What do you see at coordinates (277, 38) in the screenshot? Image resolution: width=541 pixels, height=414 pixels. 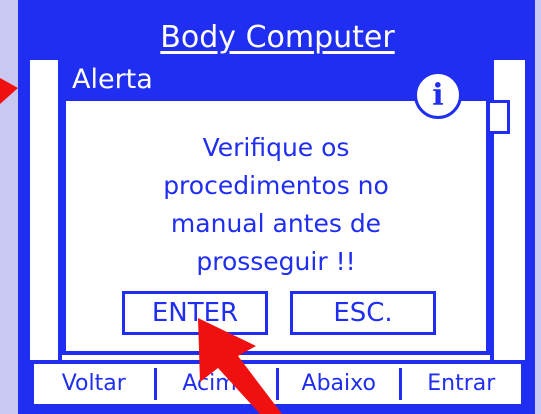 I see `app-title: Body Computer` at bounding box center [277, 38].